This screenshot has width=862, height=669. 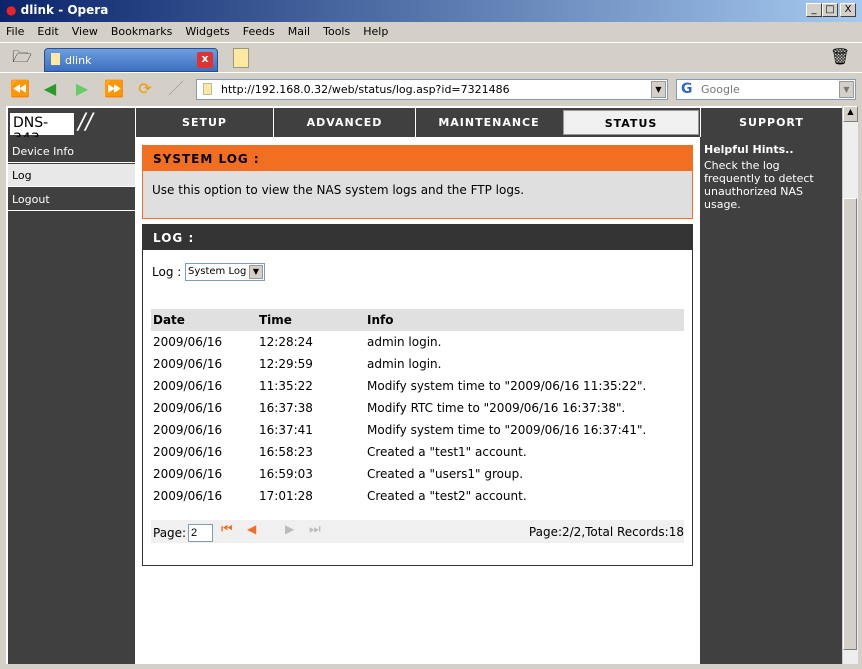 I want to click on log-select-label: Log :, so click(x=167, y=272).